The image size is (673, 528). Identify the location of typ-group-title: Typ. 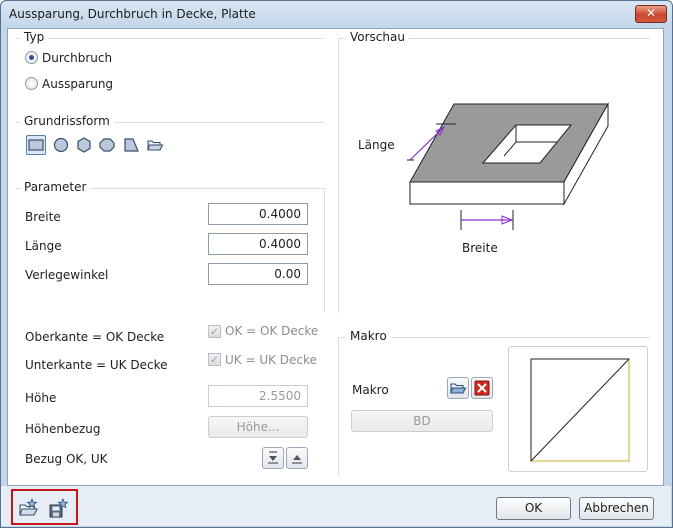
(34, 37).